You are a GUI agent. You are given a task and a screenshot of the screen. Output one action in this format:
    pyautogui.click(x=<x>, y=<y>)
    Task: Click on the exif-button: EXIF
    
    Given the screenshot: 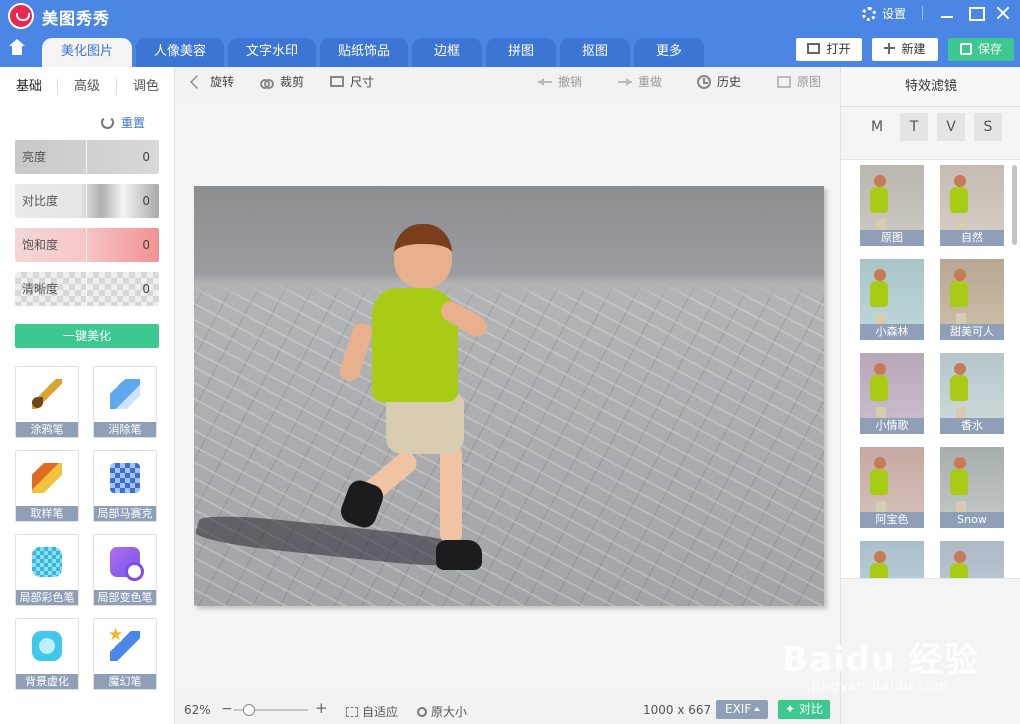 What is the action you would take?
    pyautogui.click(x=742, y=709)
    